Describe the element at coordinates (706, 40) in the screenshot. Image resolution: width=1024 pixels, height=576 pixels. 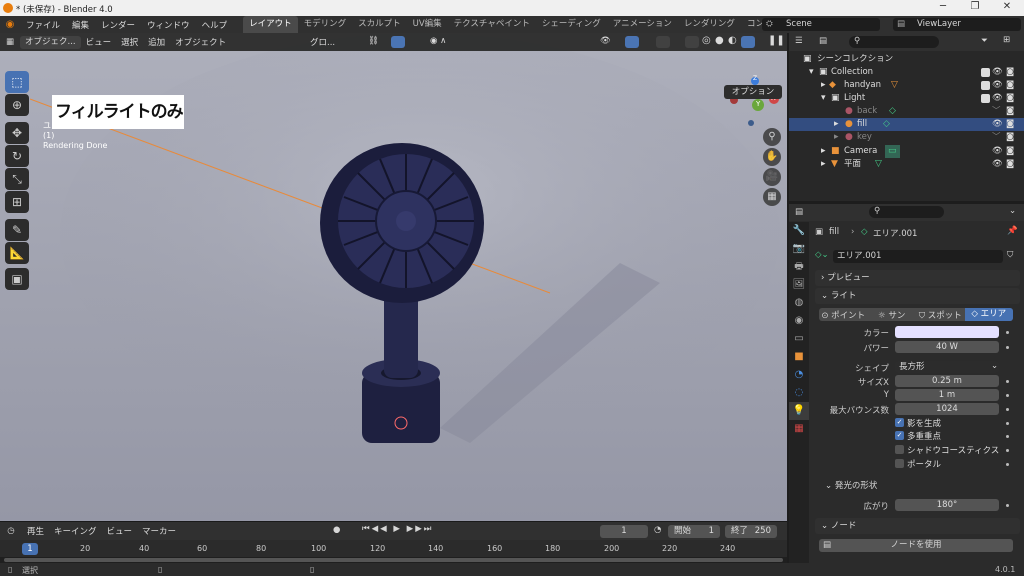
I see `shading-wireframe-icon: ◎` at that location.